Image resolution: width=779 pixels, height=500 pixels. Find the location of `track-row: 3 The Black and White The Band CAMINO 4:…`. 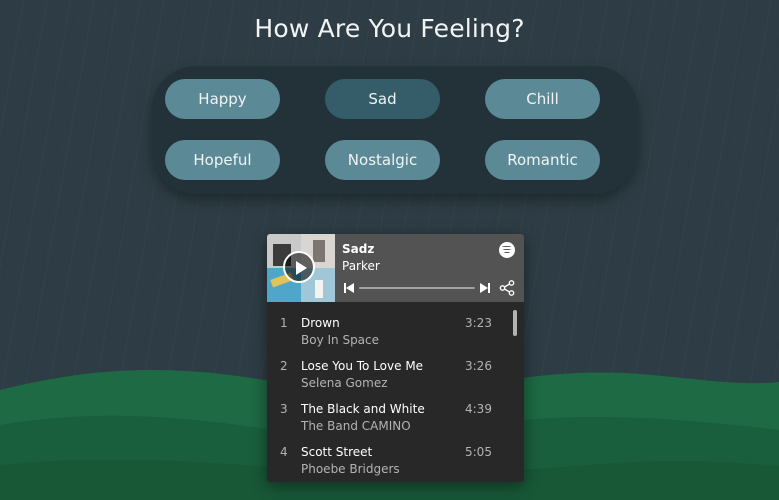

track-row: 3 The Black and White The Band CAMINO 4:… is located at coordinates (395, 415).